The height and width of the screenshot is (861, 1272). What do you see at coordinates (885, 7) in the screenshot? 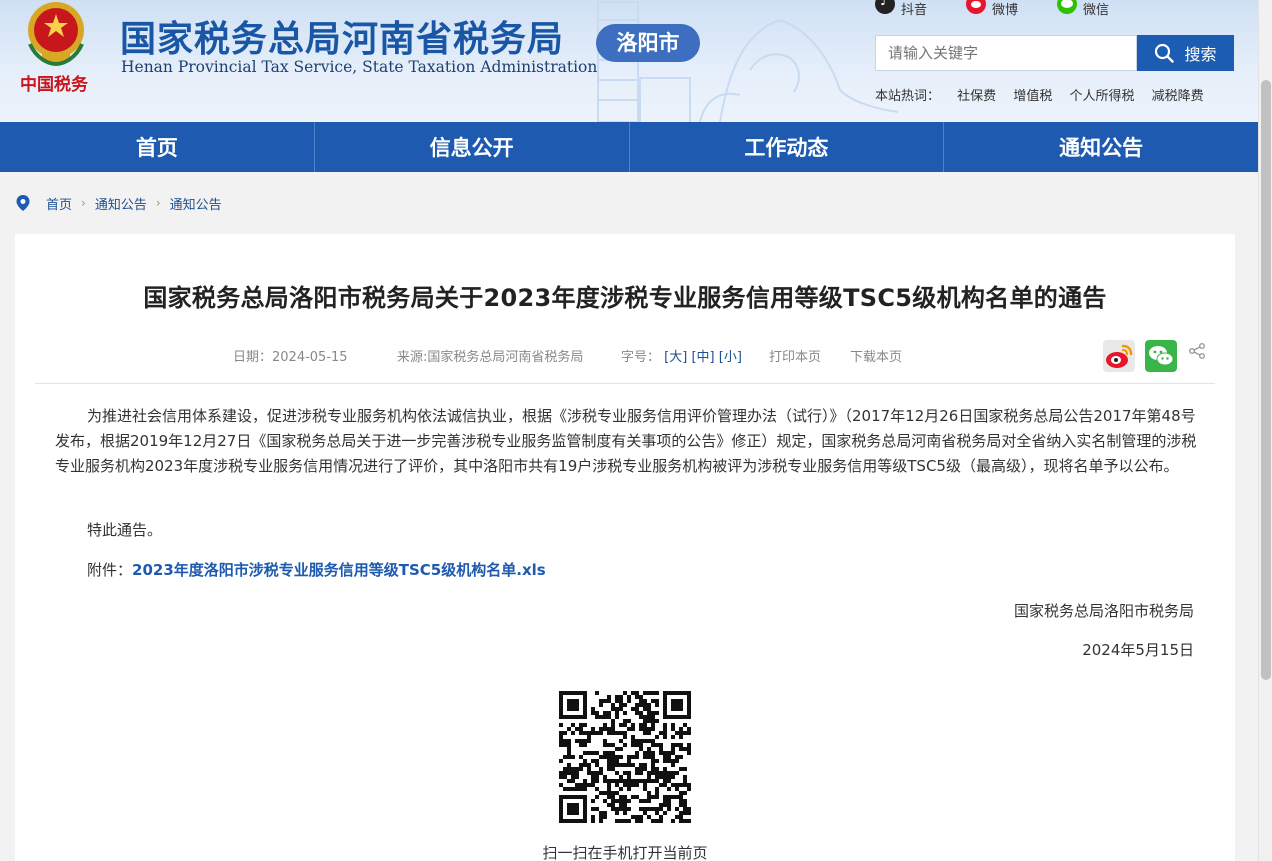
I see `tiktok-icon` at bounding box center [885, 7].